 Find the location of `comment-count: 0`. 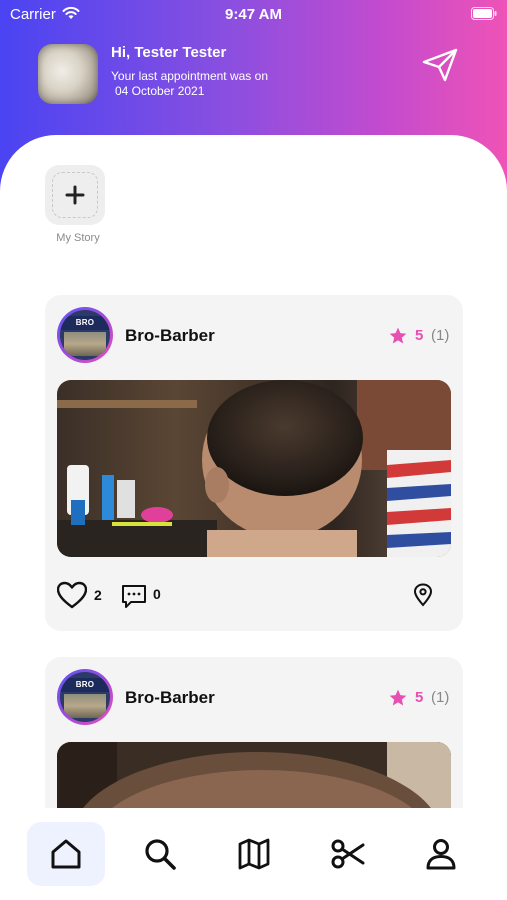

comment-count: 0 is located at coordinates (157, 594).